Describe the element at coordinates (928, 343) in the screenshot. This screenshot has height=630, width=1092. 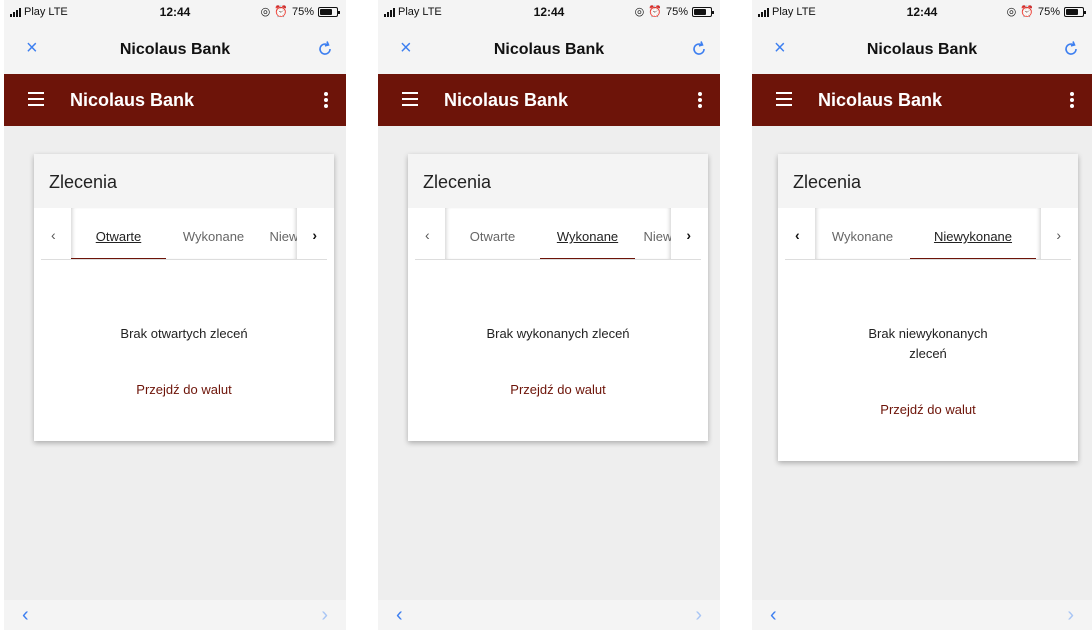
I see `empty-message: Brak niewykonanych zleceń` at that location.